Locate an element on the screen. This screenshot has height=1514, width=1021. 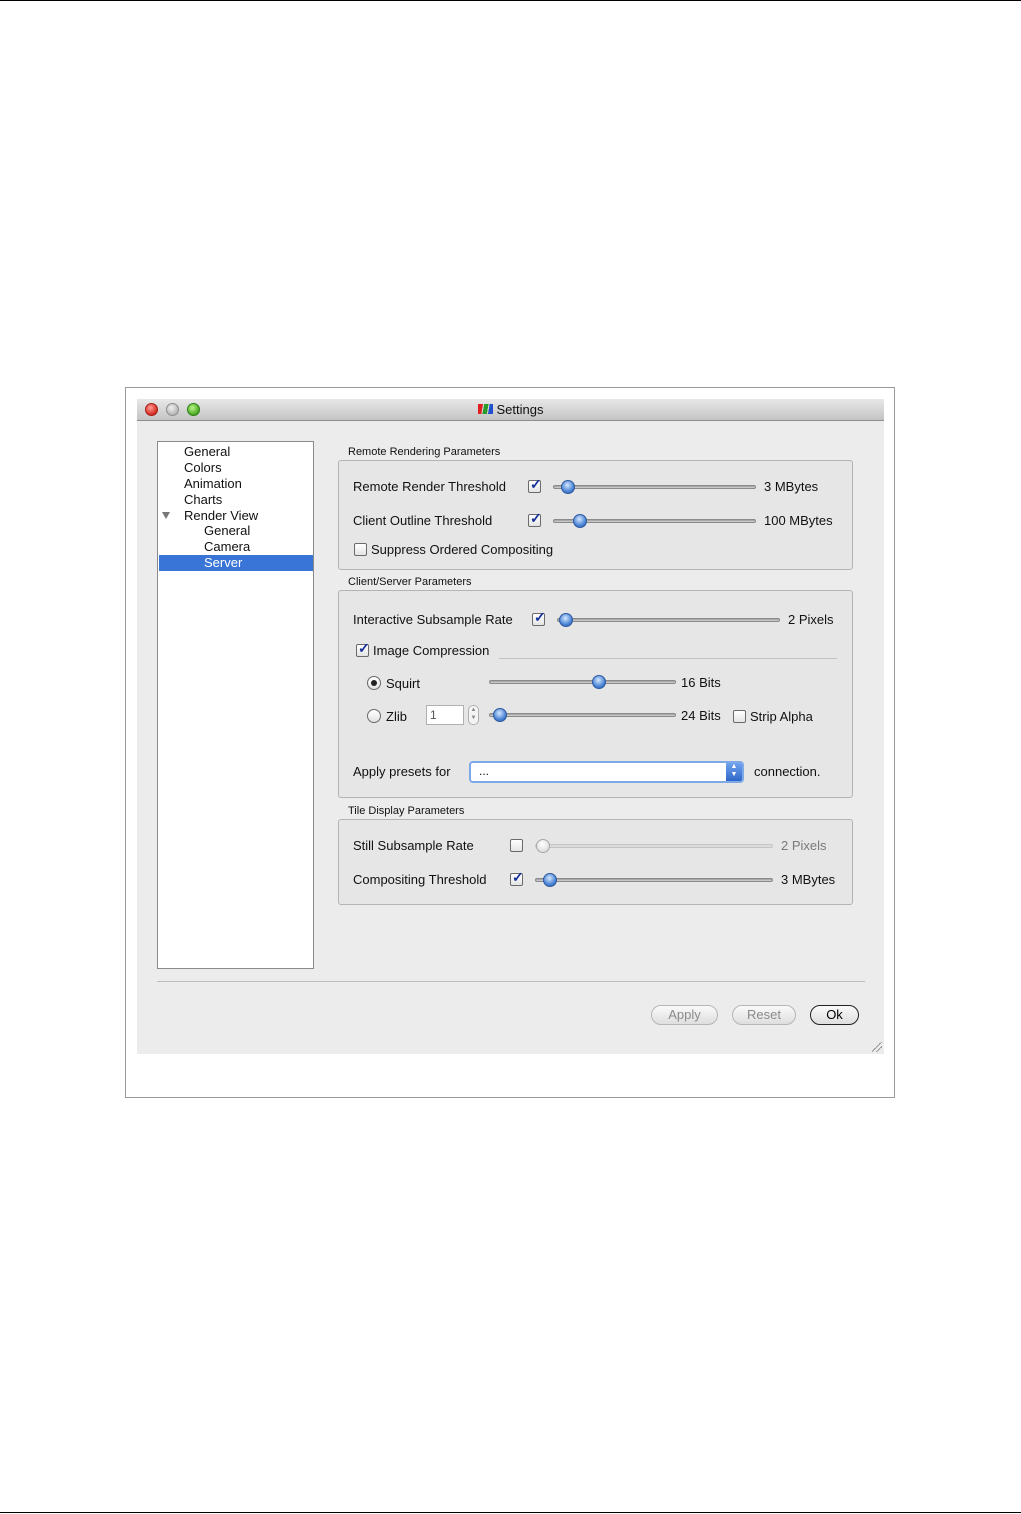
compositing-threshold-checkbox: ✓ is located at coordinates (517, 877).